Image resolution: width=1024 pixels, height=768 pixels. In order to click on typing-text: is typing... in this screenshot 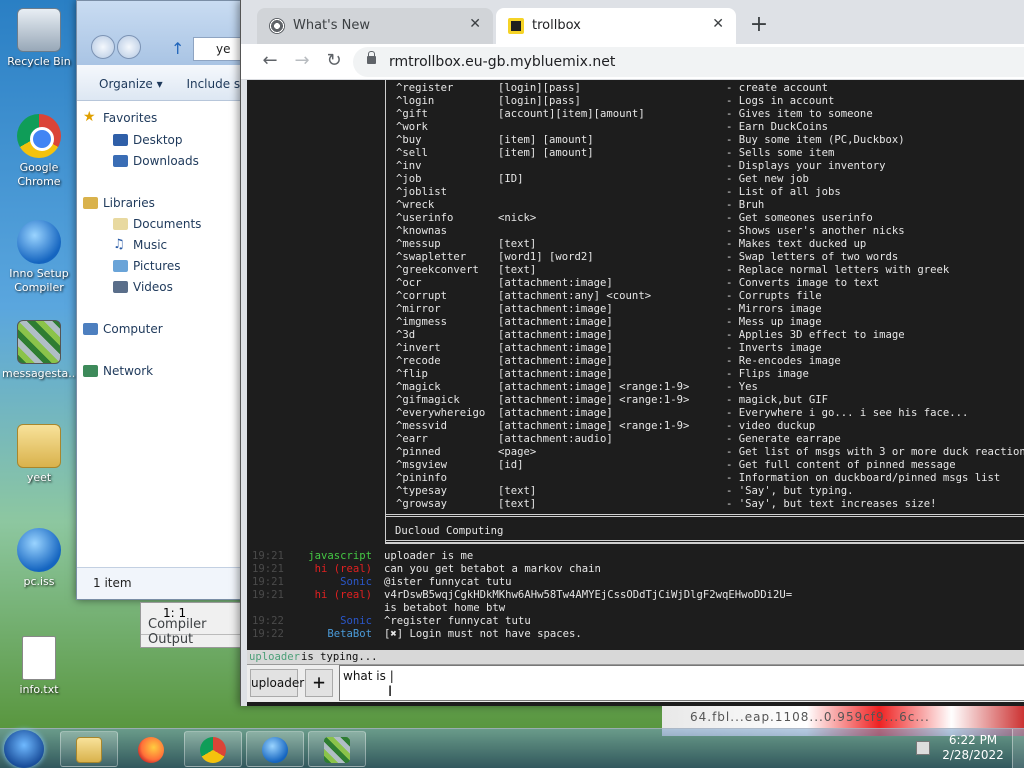, I will do `click(339, 657)`.